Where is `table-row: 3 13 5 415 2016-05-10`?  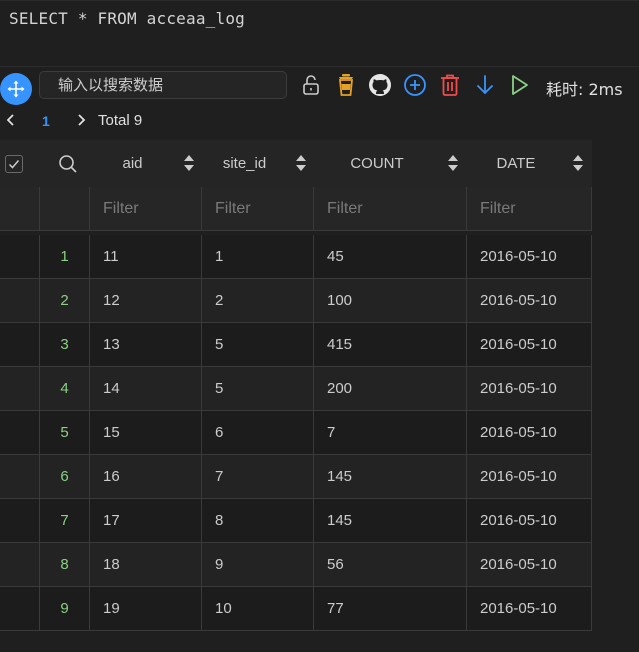
table-row: 3 13 5 415 2016-05-10 is located at coordinates (296, 345).